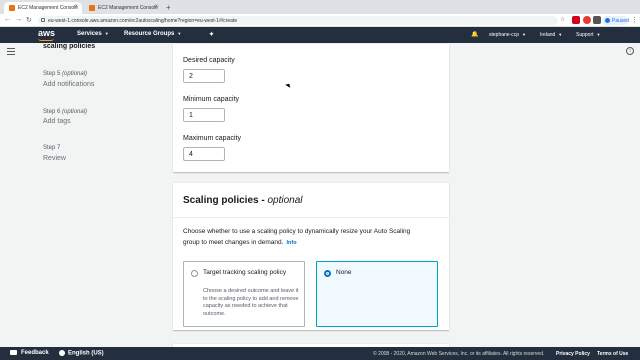 The height and width of the screenshot is (360, 640). What do you see at coordinates (69, 46) in the screenshot?
I see `current-step-title: scaling policies` at bounding box center [69, 46].